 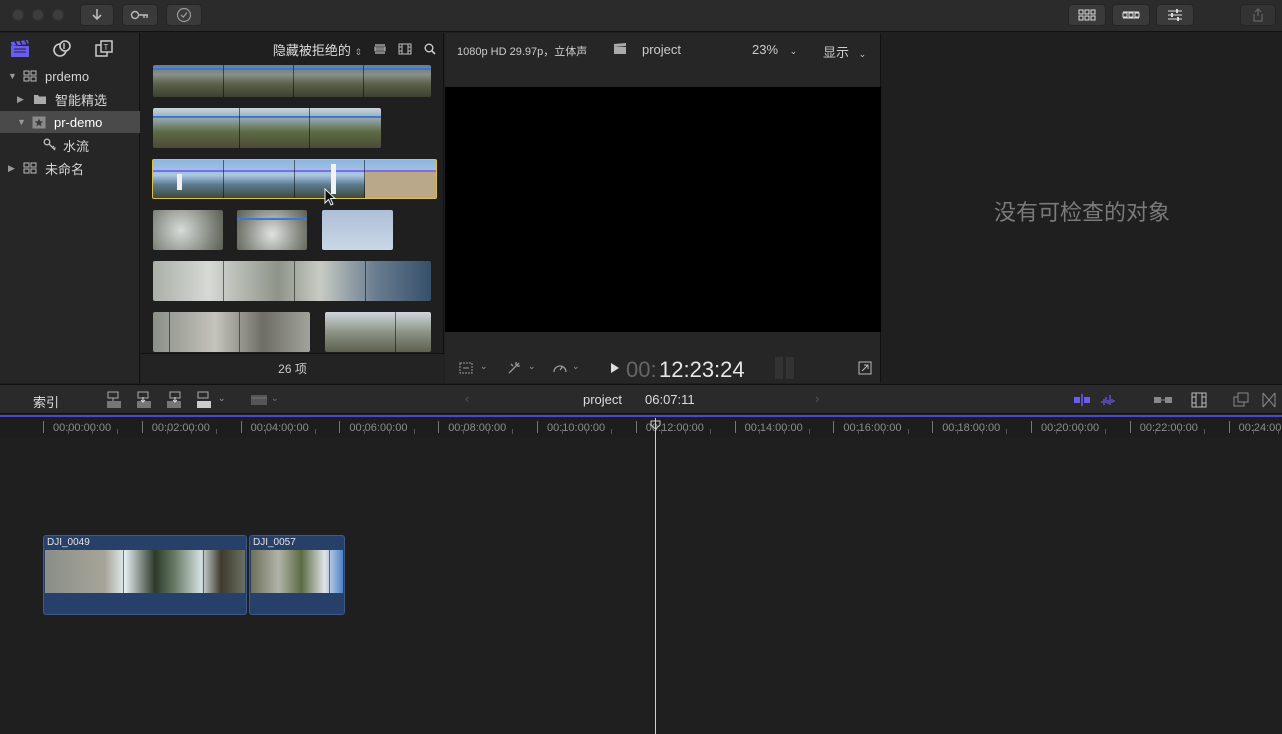 I want to click on clip-appearance-timeline-icon, so click(x=1241, y=400).